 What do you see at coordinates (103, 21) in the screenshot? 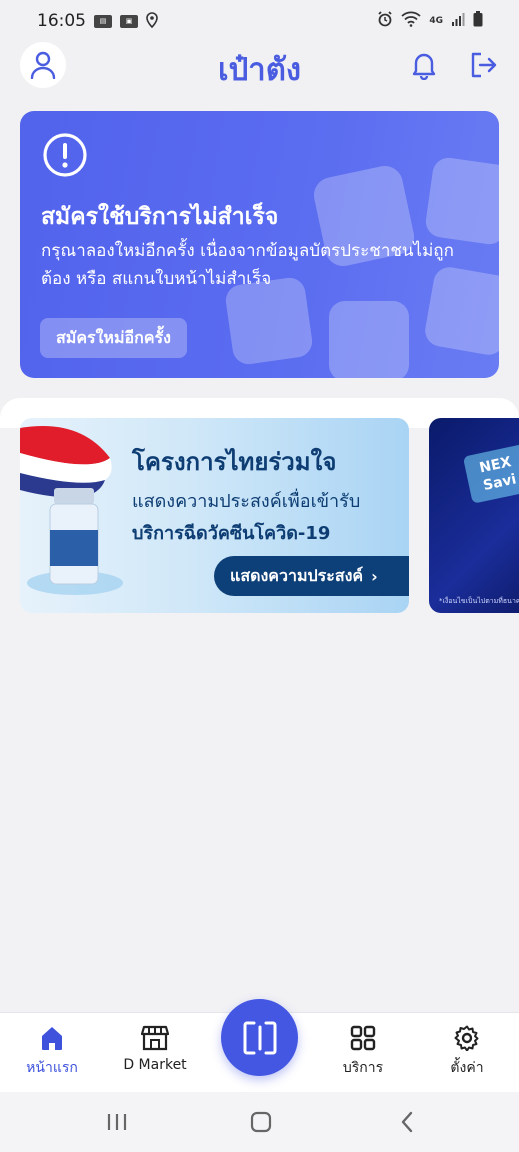
I see `notification-app-icon: ▤` at bounding box center [103, 21].